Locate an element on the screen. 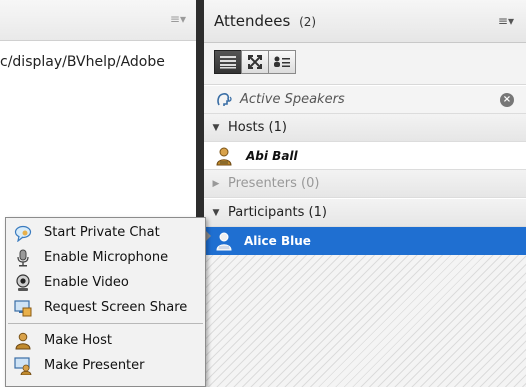  menu-separator is located at coordinates (105, 323).